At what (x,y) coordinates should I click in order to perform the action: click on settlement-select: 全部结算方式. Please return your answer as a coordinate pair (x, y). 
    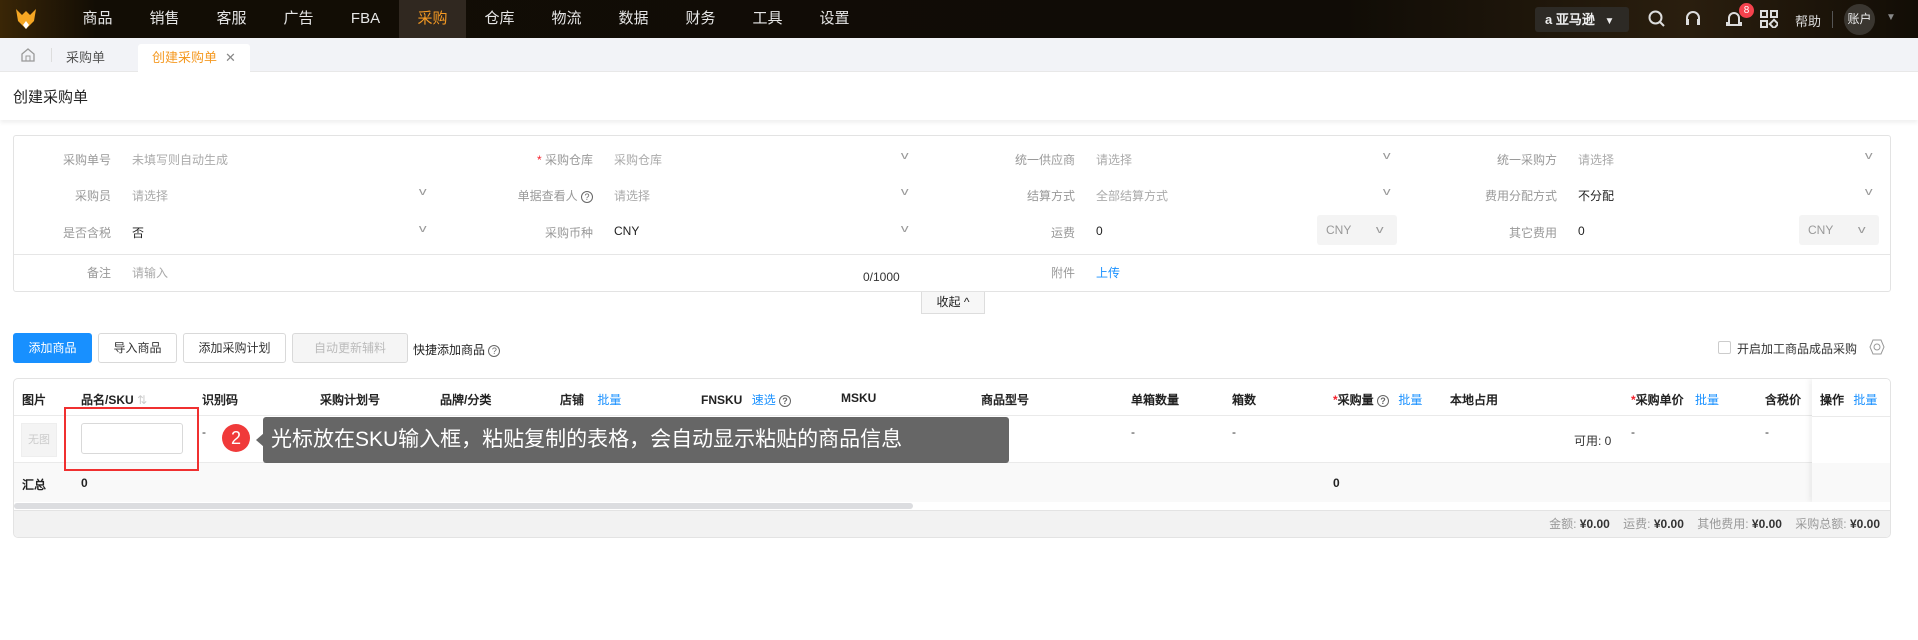
    Looking at the image, I should click on (1132, 195).